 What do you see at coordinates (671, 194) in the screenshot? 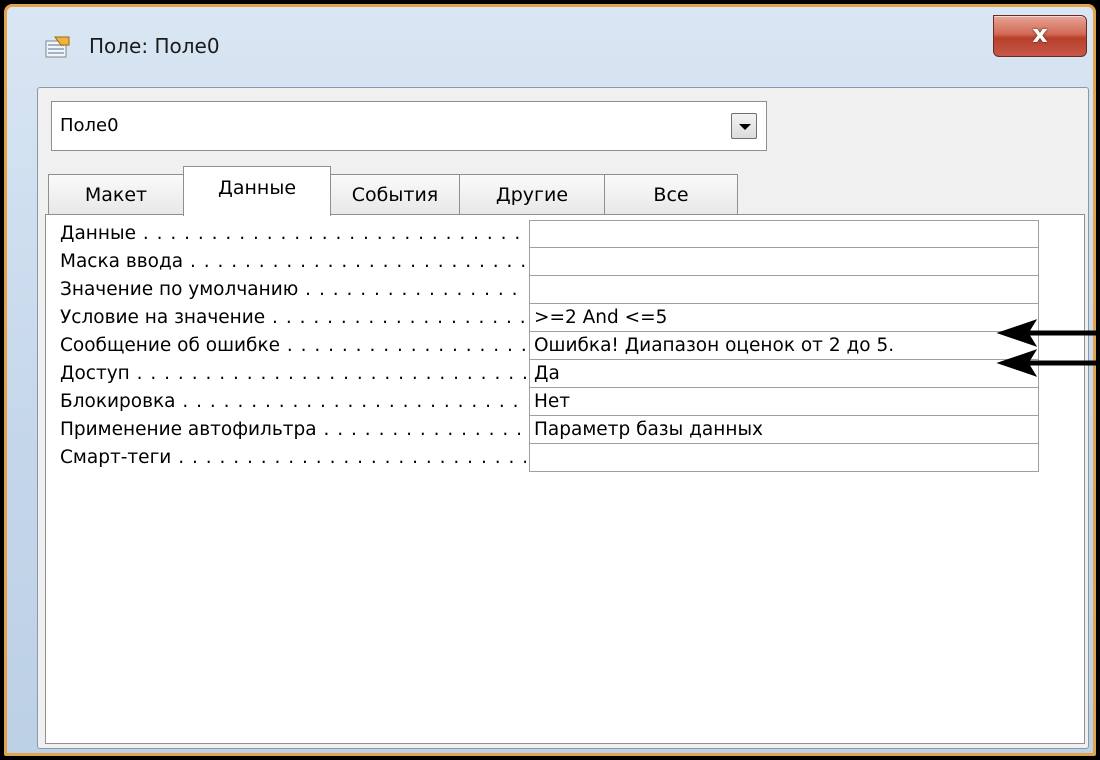
I see `tab-all: Все` at bounding box center [671, 194].